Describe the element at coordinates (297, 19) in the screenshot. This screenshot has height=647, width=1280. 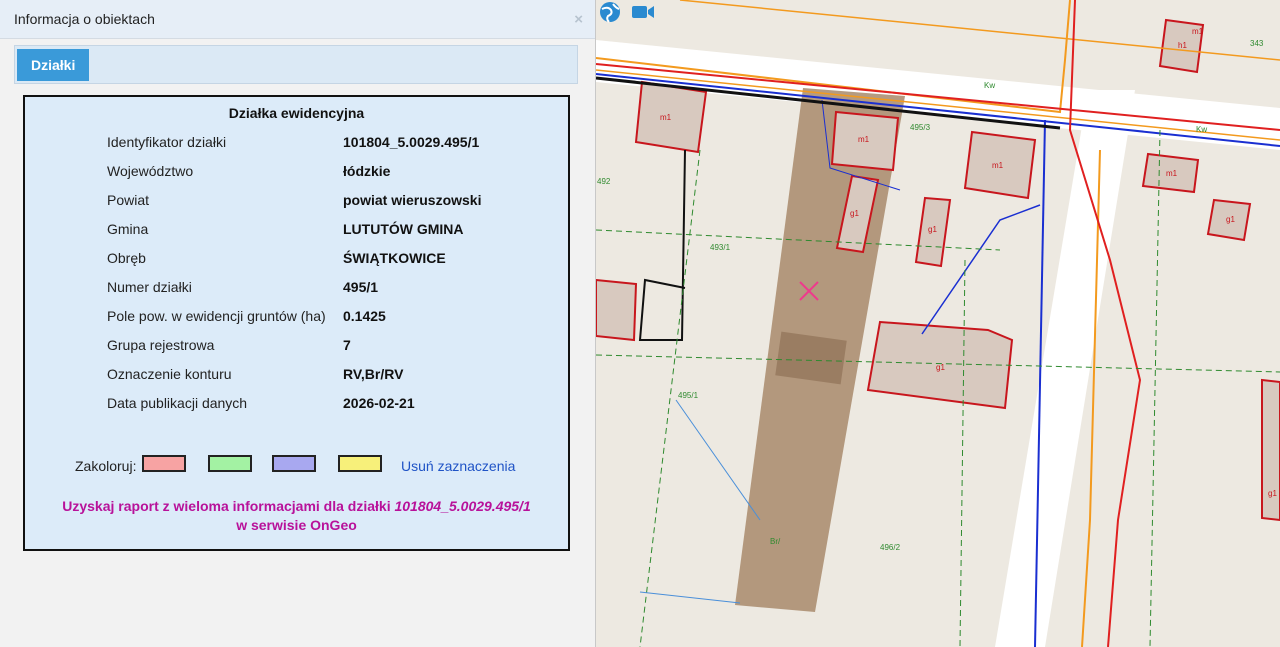
I see `panel-header: Informacja o obiektach ×` at that location.